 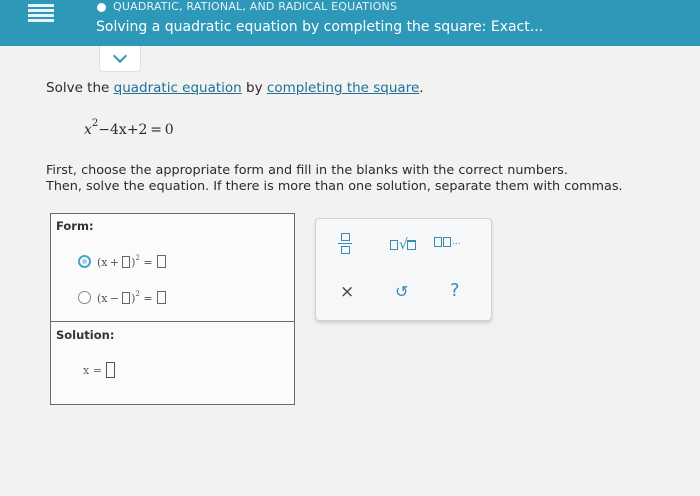 I want to click on answer-form: Form: (x + )2 = (x − )2 = Solution: x =, so click(x=172, y=309).